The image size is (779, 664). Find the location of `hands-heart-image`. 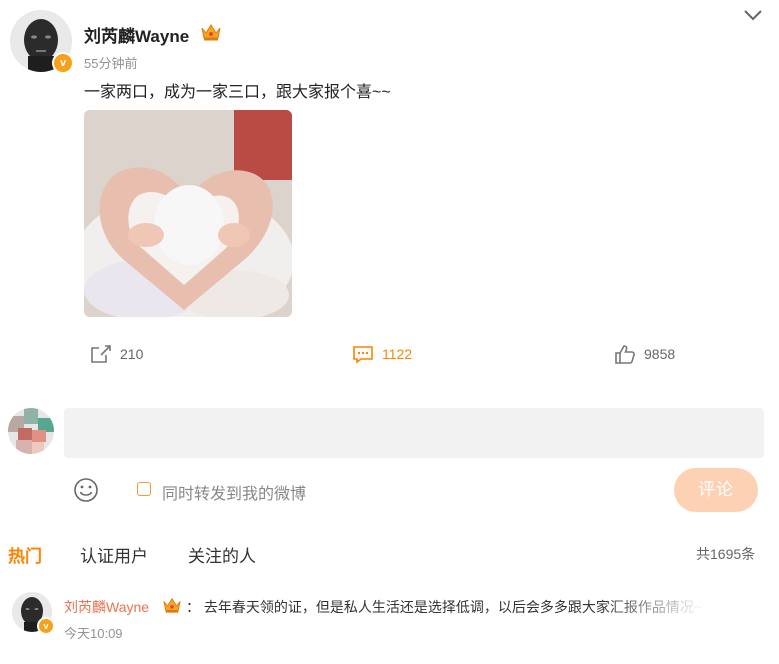

hands-heart-image is located at coordinates (188, 213).